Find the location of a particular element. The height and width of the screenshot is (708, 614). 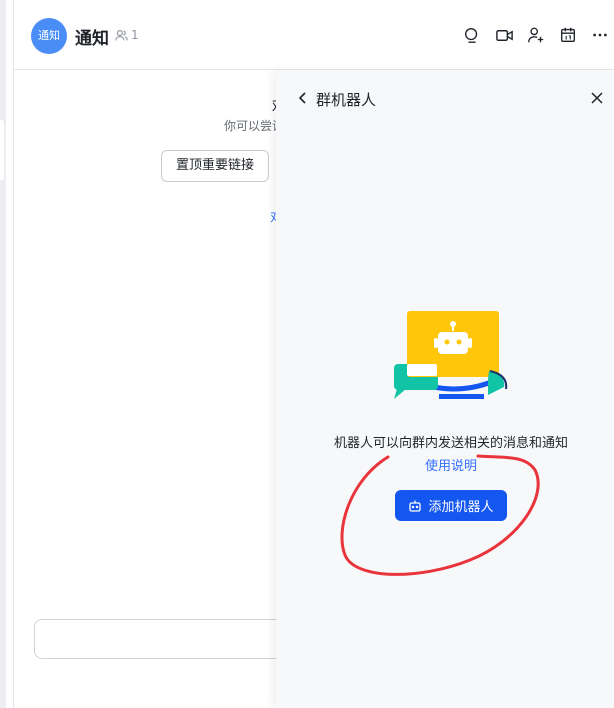

members-icon is located at coordinates (121, 34).